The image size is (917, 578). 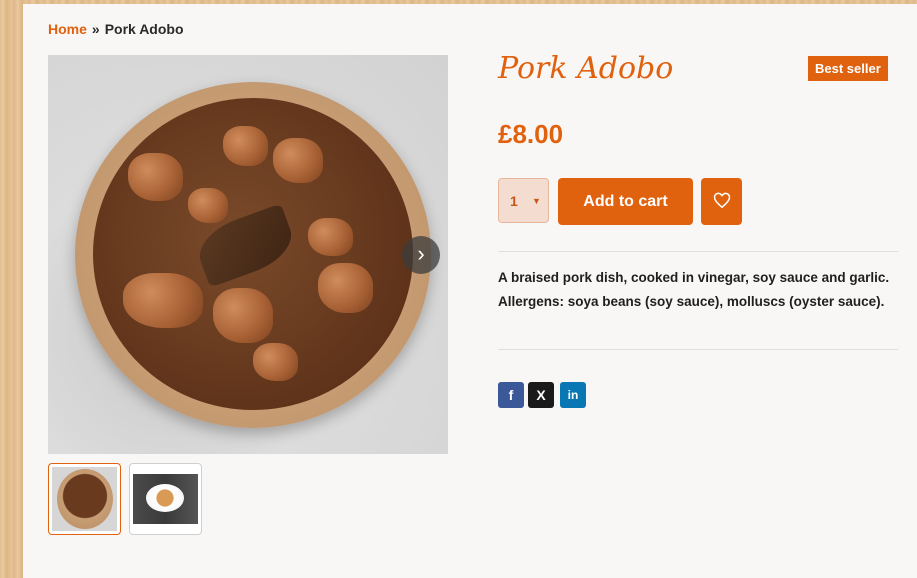 I want to click on breadcrumb: Home» Pork Adobo, so click(x=116, y=29).